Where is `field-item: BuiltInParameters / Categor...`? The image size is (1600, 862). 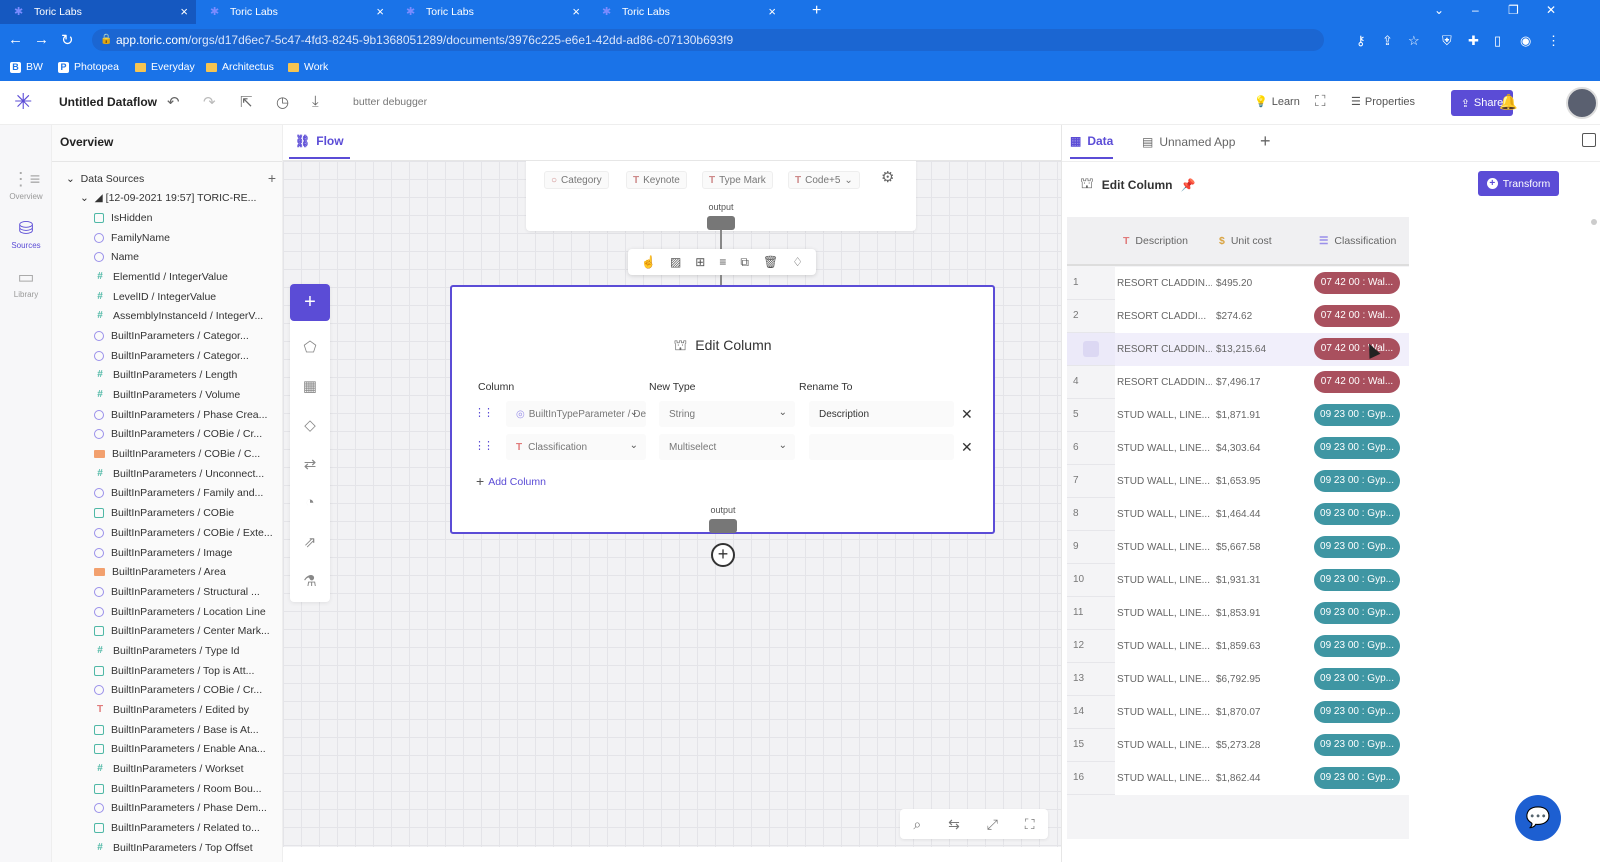
field-item: BuiltInParameters / Categor... is located at coordinates (186, 336).